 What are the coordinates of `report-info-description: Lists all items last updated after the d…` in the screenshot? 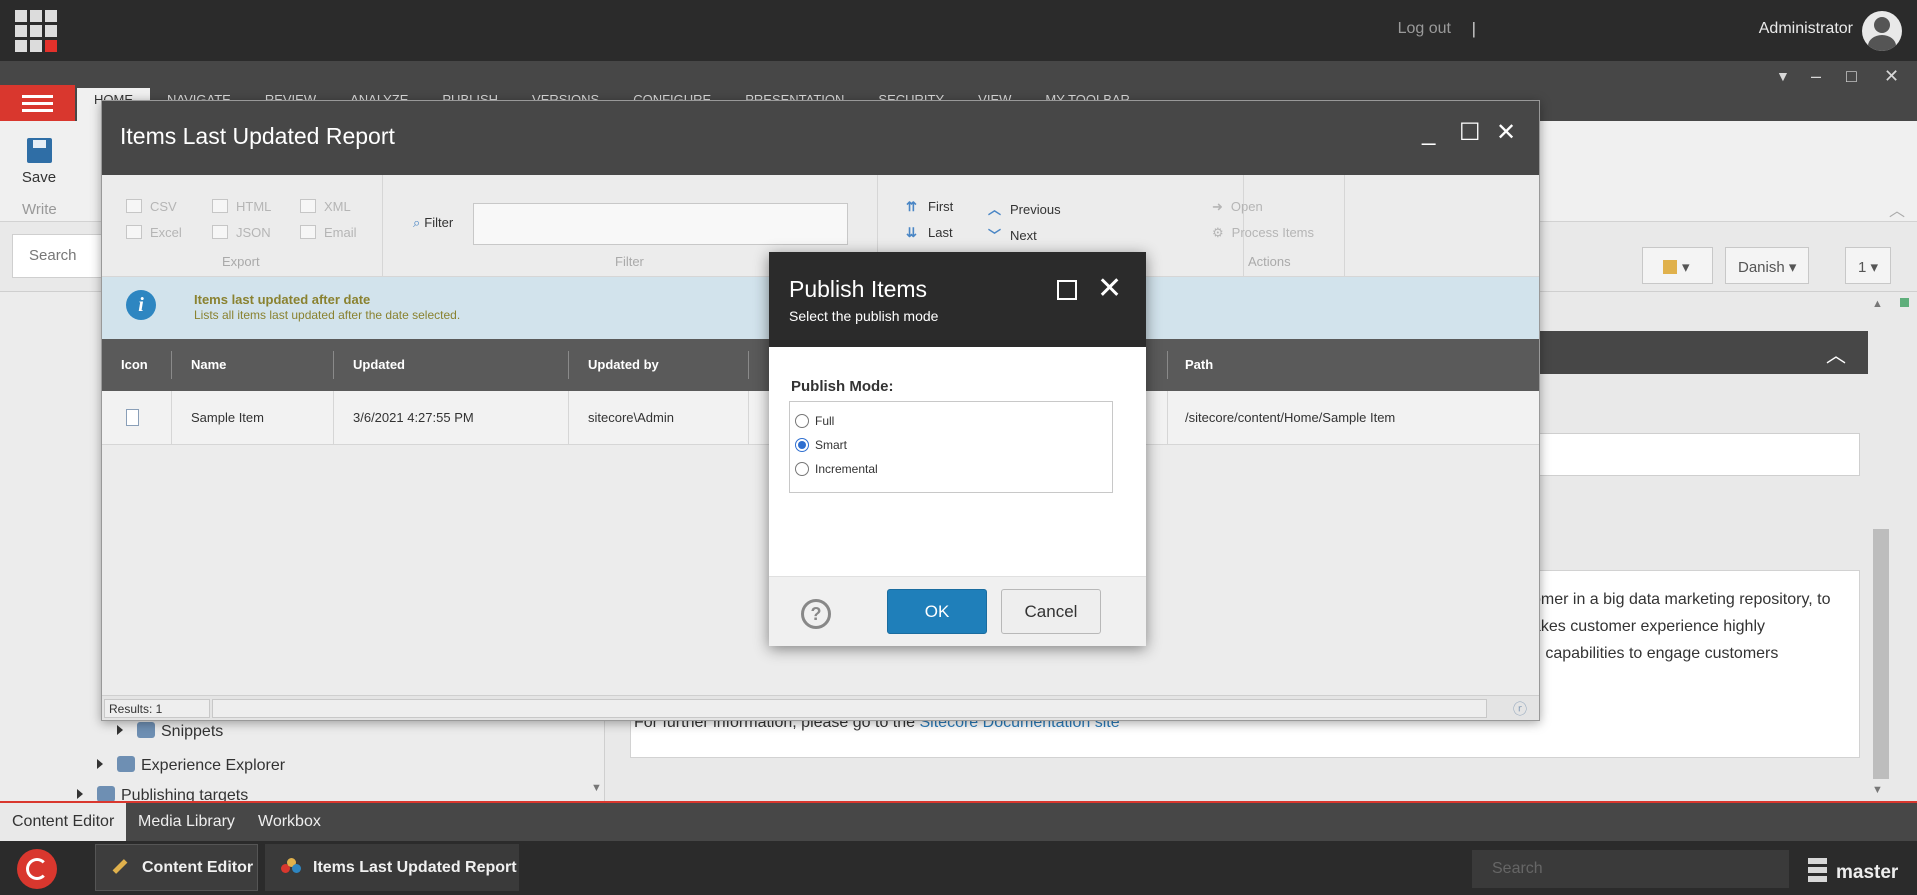 It's located at (327, 315).